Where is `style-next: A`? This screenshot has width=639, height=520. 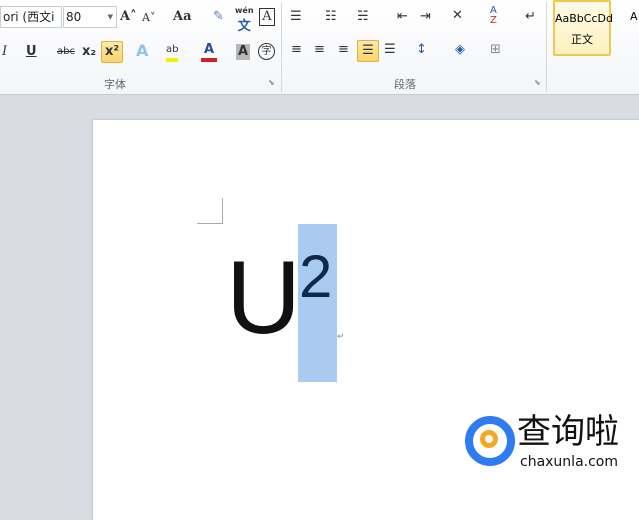
style-next: A is located at coordinates (634, 16).